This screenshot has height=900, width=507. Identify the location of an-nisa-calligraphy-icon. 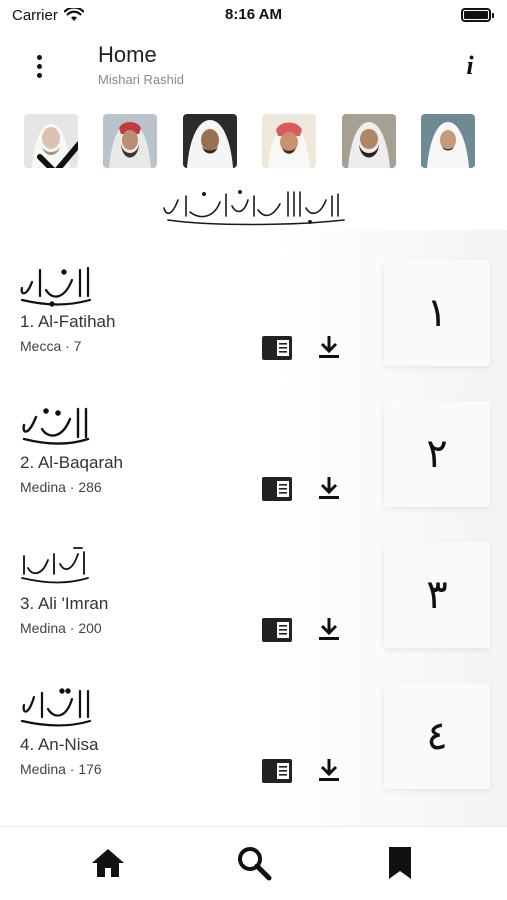
(56, 707).